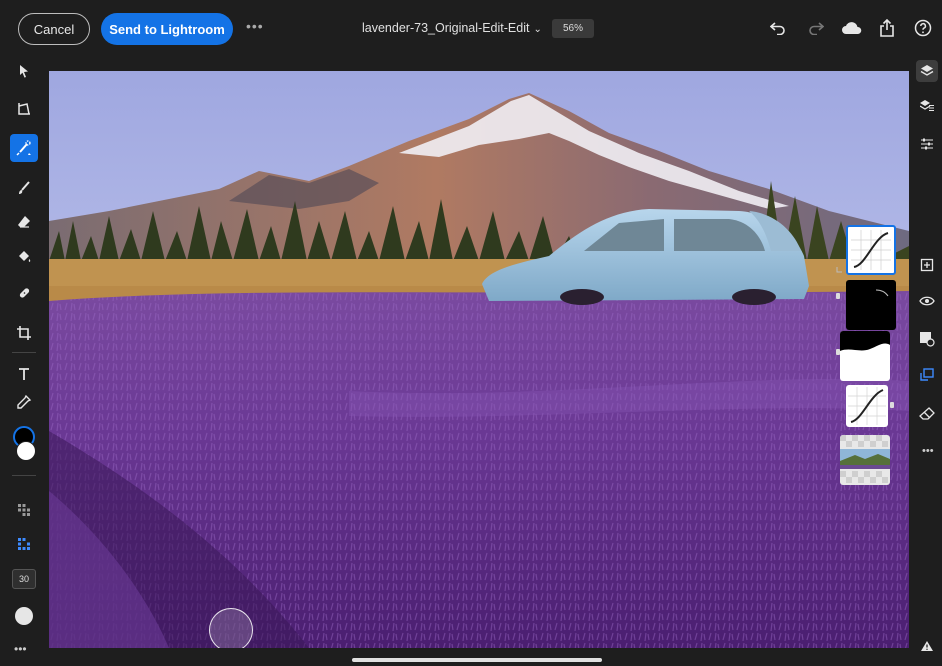 This screenshot has height=666, width=942. What do you see at coordinates (26, 451) in the screenshot?
I see `background-color-swatch` at bounding box center [26, 451].